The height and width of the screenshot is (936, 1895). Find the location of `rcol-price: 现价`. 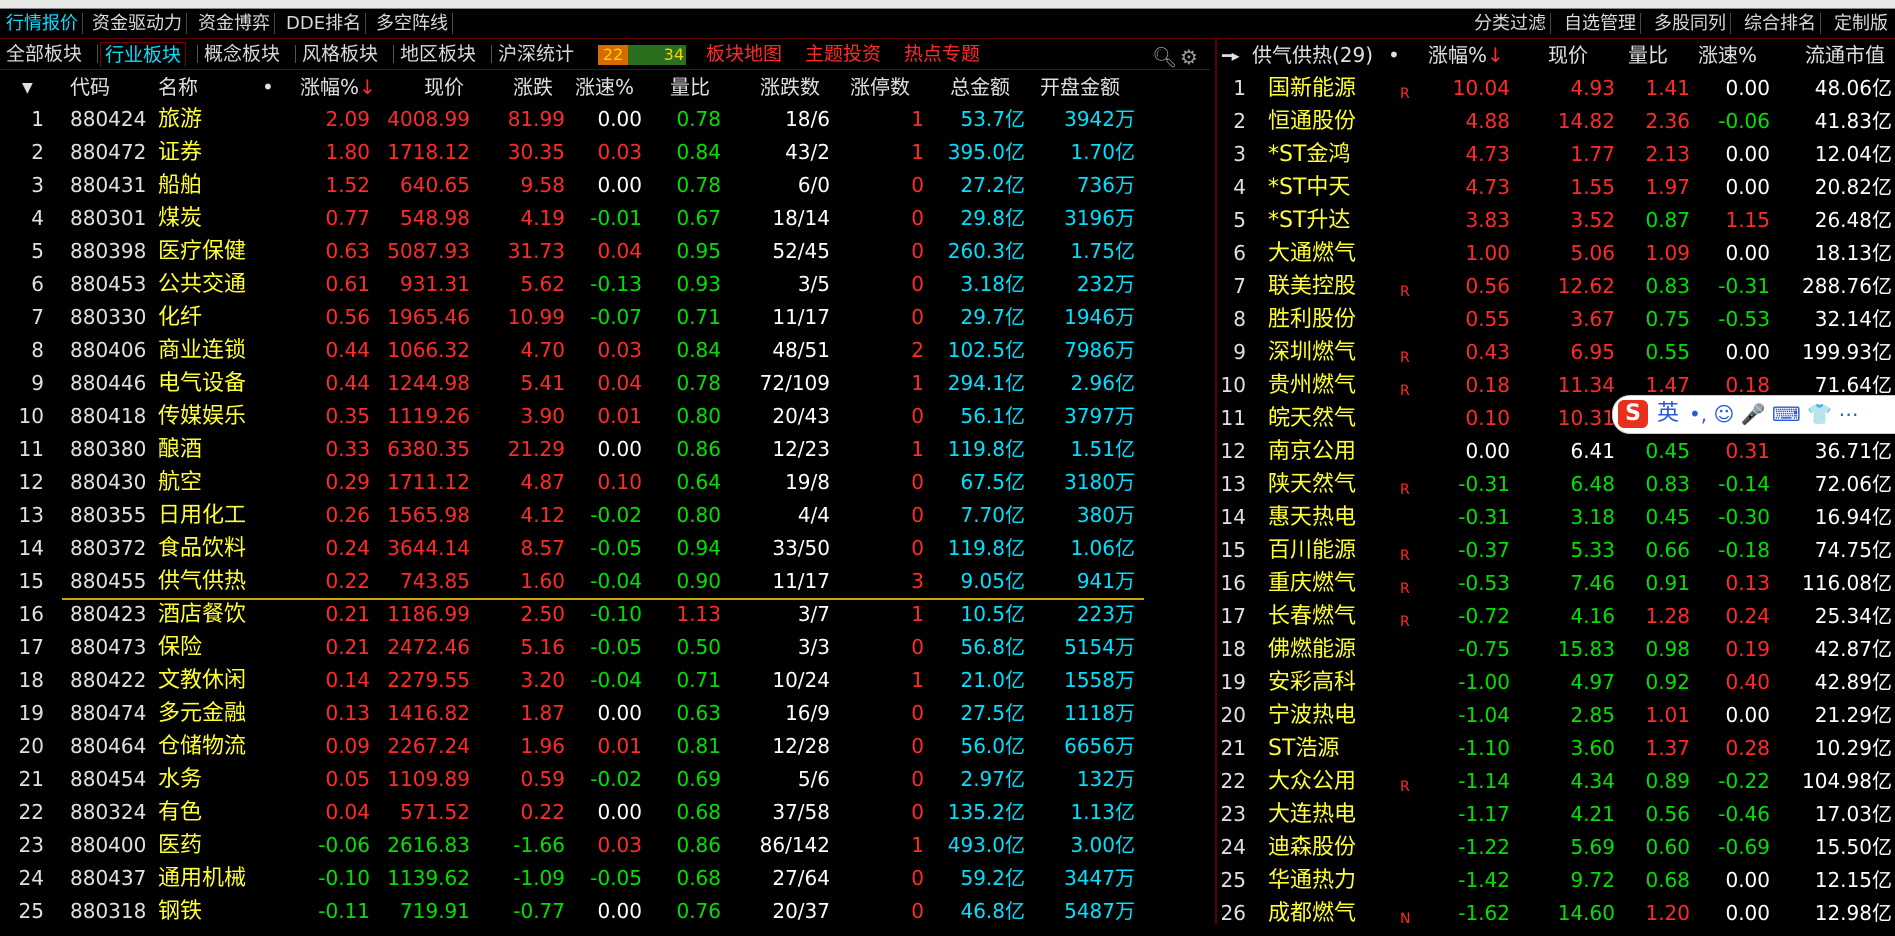

rcol-price: 现价 is located at coordinates (1568, 55).